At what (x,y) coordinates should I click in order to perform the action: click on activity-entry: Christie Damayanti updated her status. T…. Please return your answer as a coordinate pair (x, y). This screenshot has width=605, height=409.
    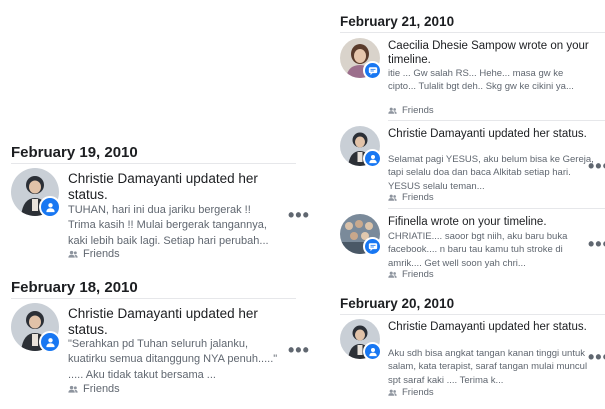
    Looking at the image, I should click on (154, 218).